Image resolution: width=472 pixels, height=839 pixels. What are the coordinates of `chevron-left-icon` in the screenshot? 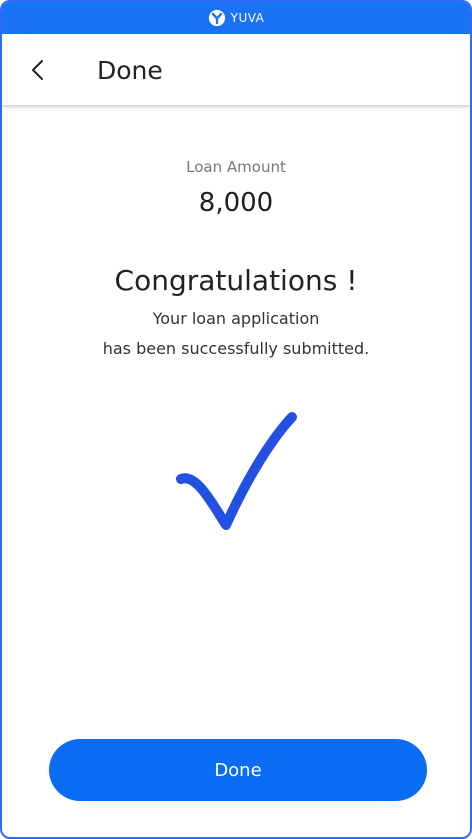 It's located at (37, 70).